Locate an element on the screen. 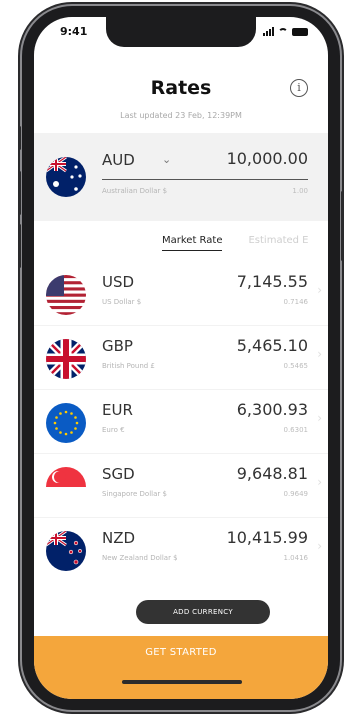 The width and height of the screenshot is (361, 716). get-started-button: GET STARTED is located at coordinates (181, 667).